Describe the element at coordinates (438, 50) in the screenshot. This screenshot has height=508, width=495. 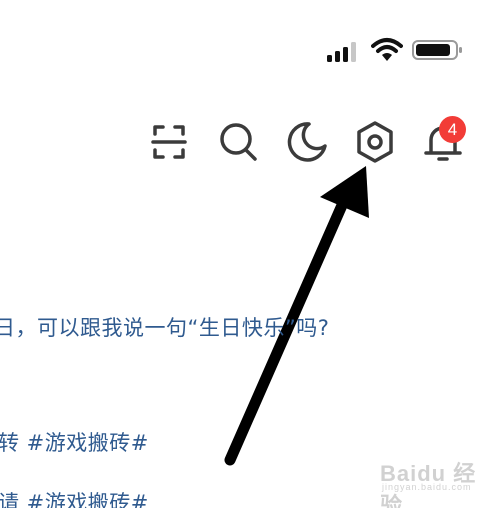
I see `battery-icon` at that location.